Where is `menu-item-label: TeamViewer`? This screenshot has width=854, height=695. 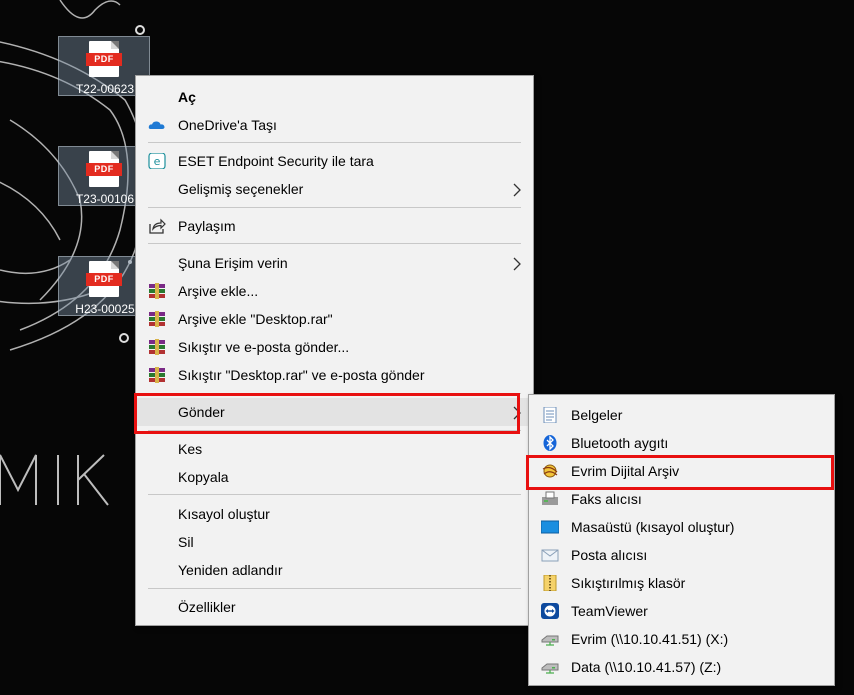
menu-item-label: TeamViewer is located at coordinates (609, 611).